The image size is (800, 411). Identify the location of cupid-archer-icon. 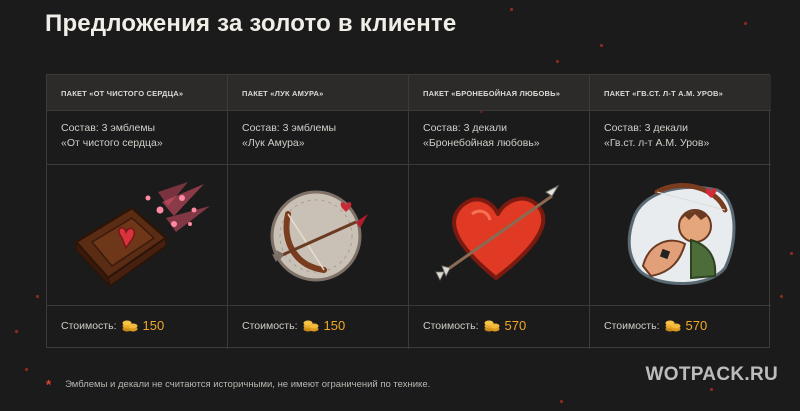
(681, 234).